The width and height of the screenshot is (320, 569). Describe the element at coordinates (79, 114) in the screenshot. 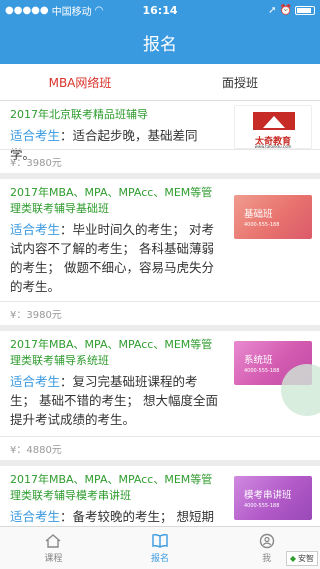

I see `course-title: 2017年北京联考精品班辅导` at that location.